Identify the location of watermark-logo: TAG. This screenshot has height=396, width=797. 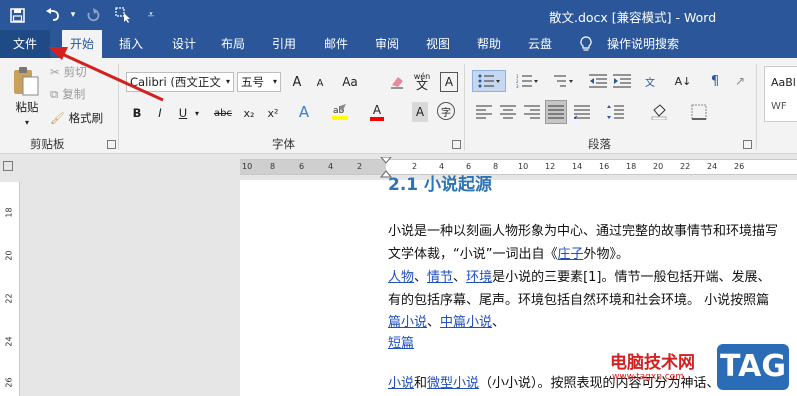
(753, 367).